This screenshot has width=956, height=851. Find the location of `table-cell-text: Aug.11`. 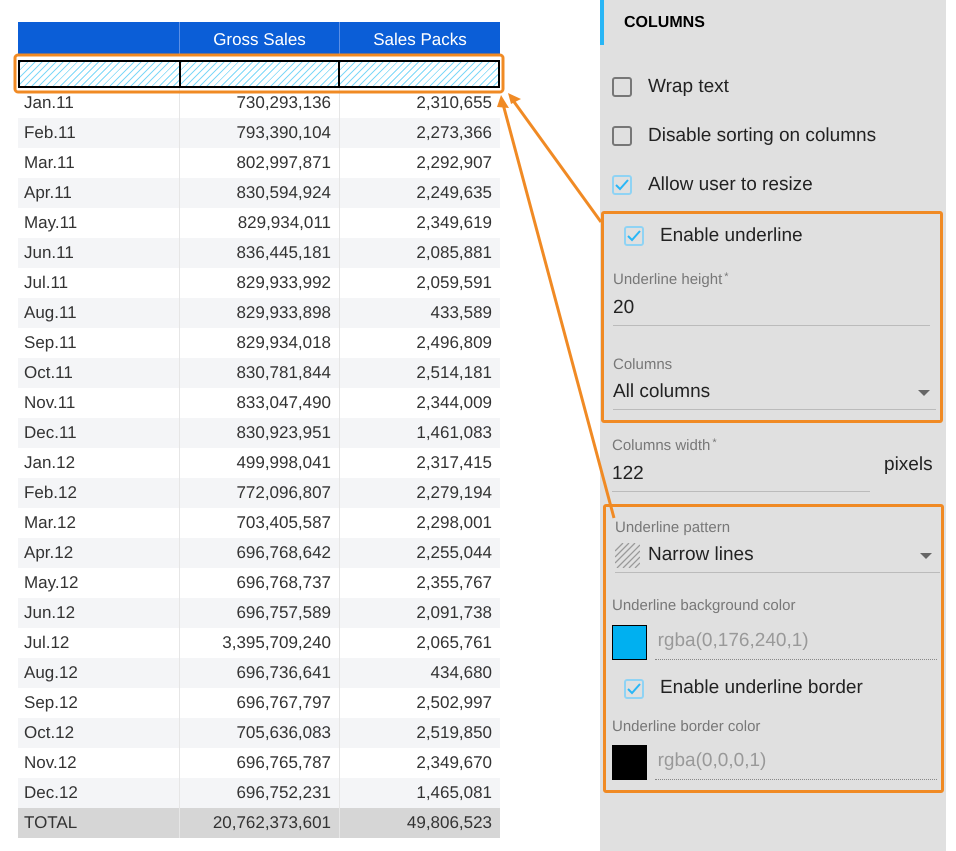

table-cell-text: Aug.11 is located at coordinates (50, 313).